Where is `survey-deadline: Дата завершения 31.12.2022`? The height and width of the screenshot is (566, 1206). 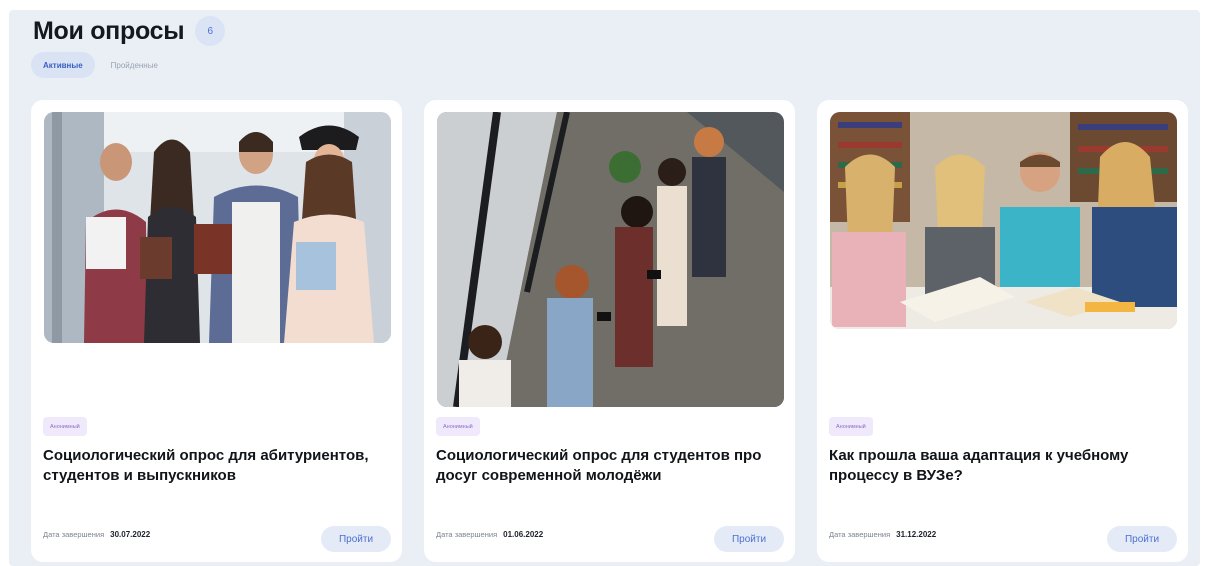 survey-deadline: Дата завершения 31.12.2022 is located at coordinates (882, 534).